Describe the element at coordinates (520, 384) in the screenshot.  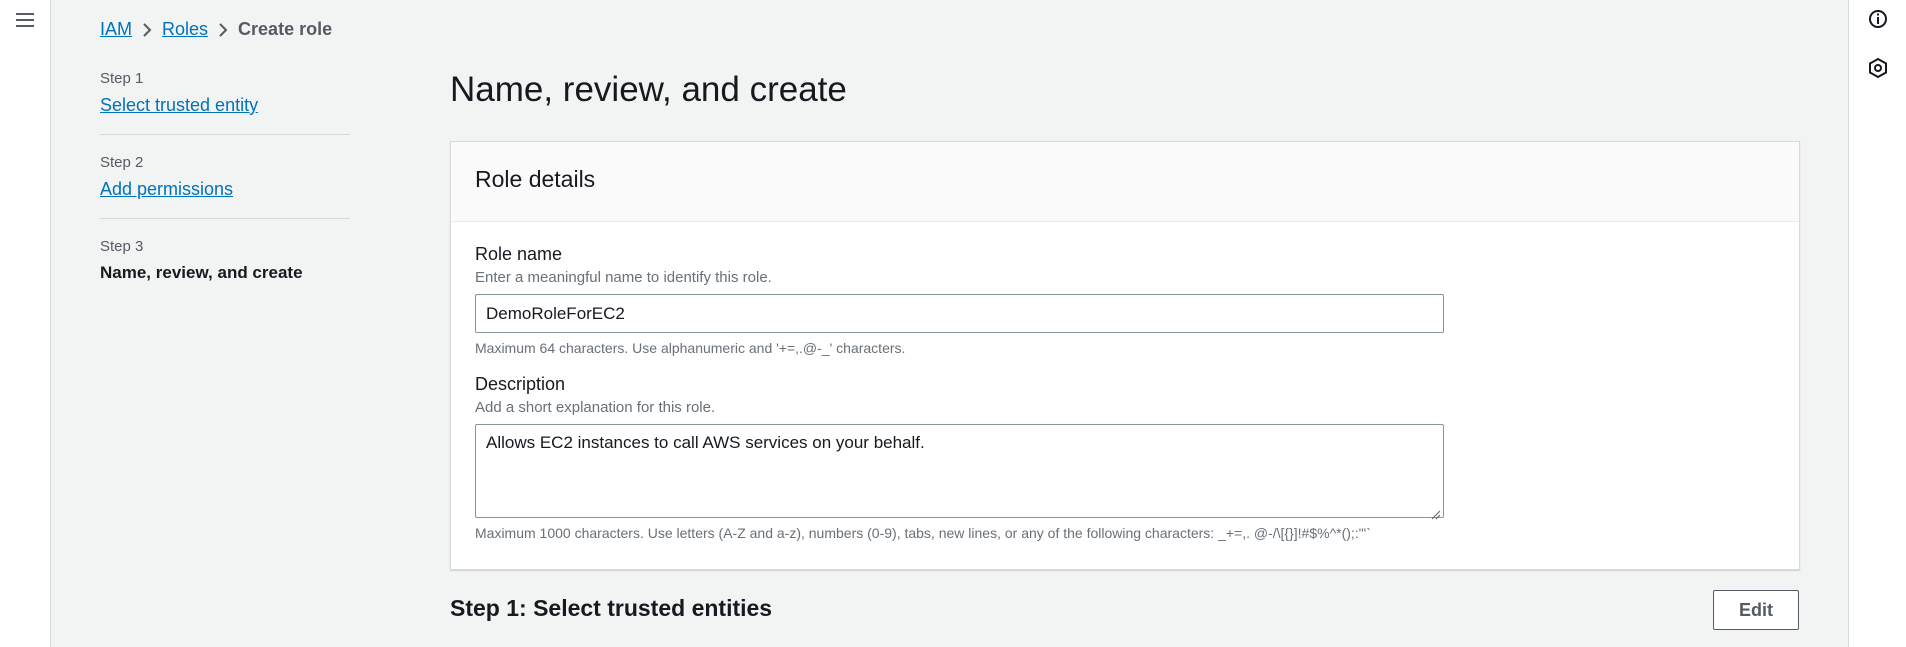
I see `description-label: Description` at that location.